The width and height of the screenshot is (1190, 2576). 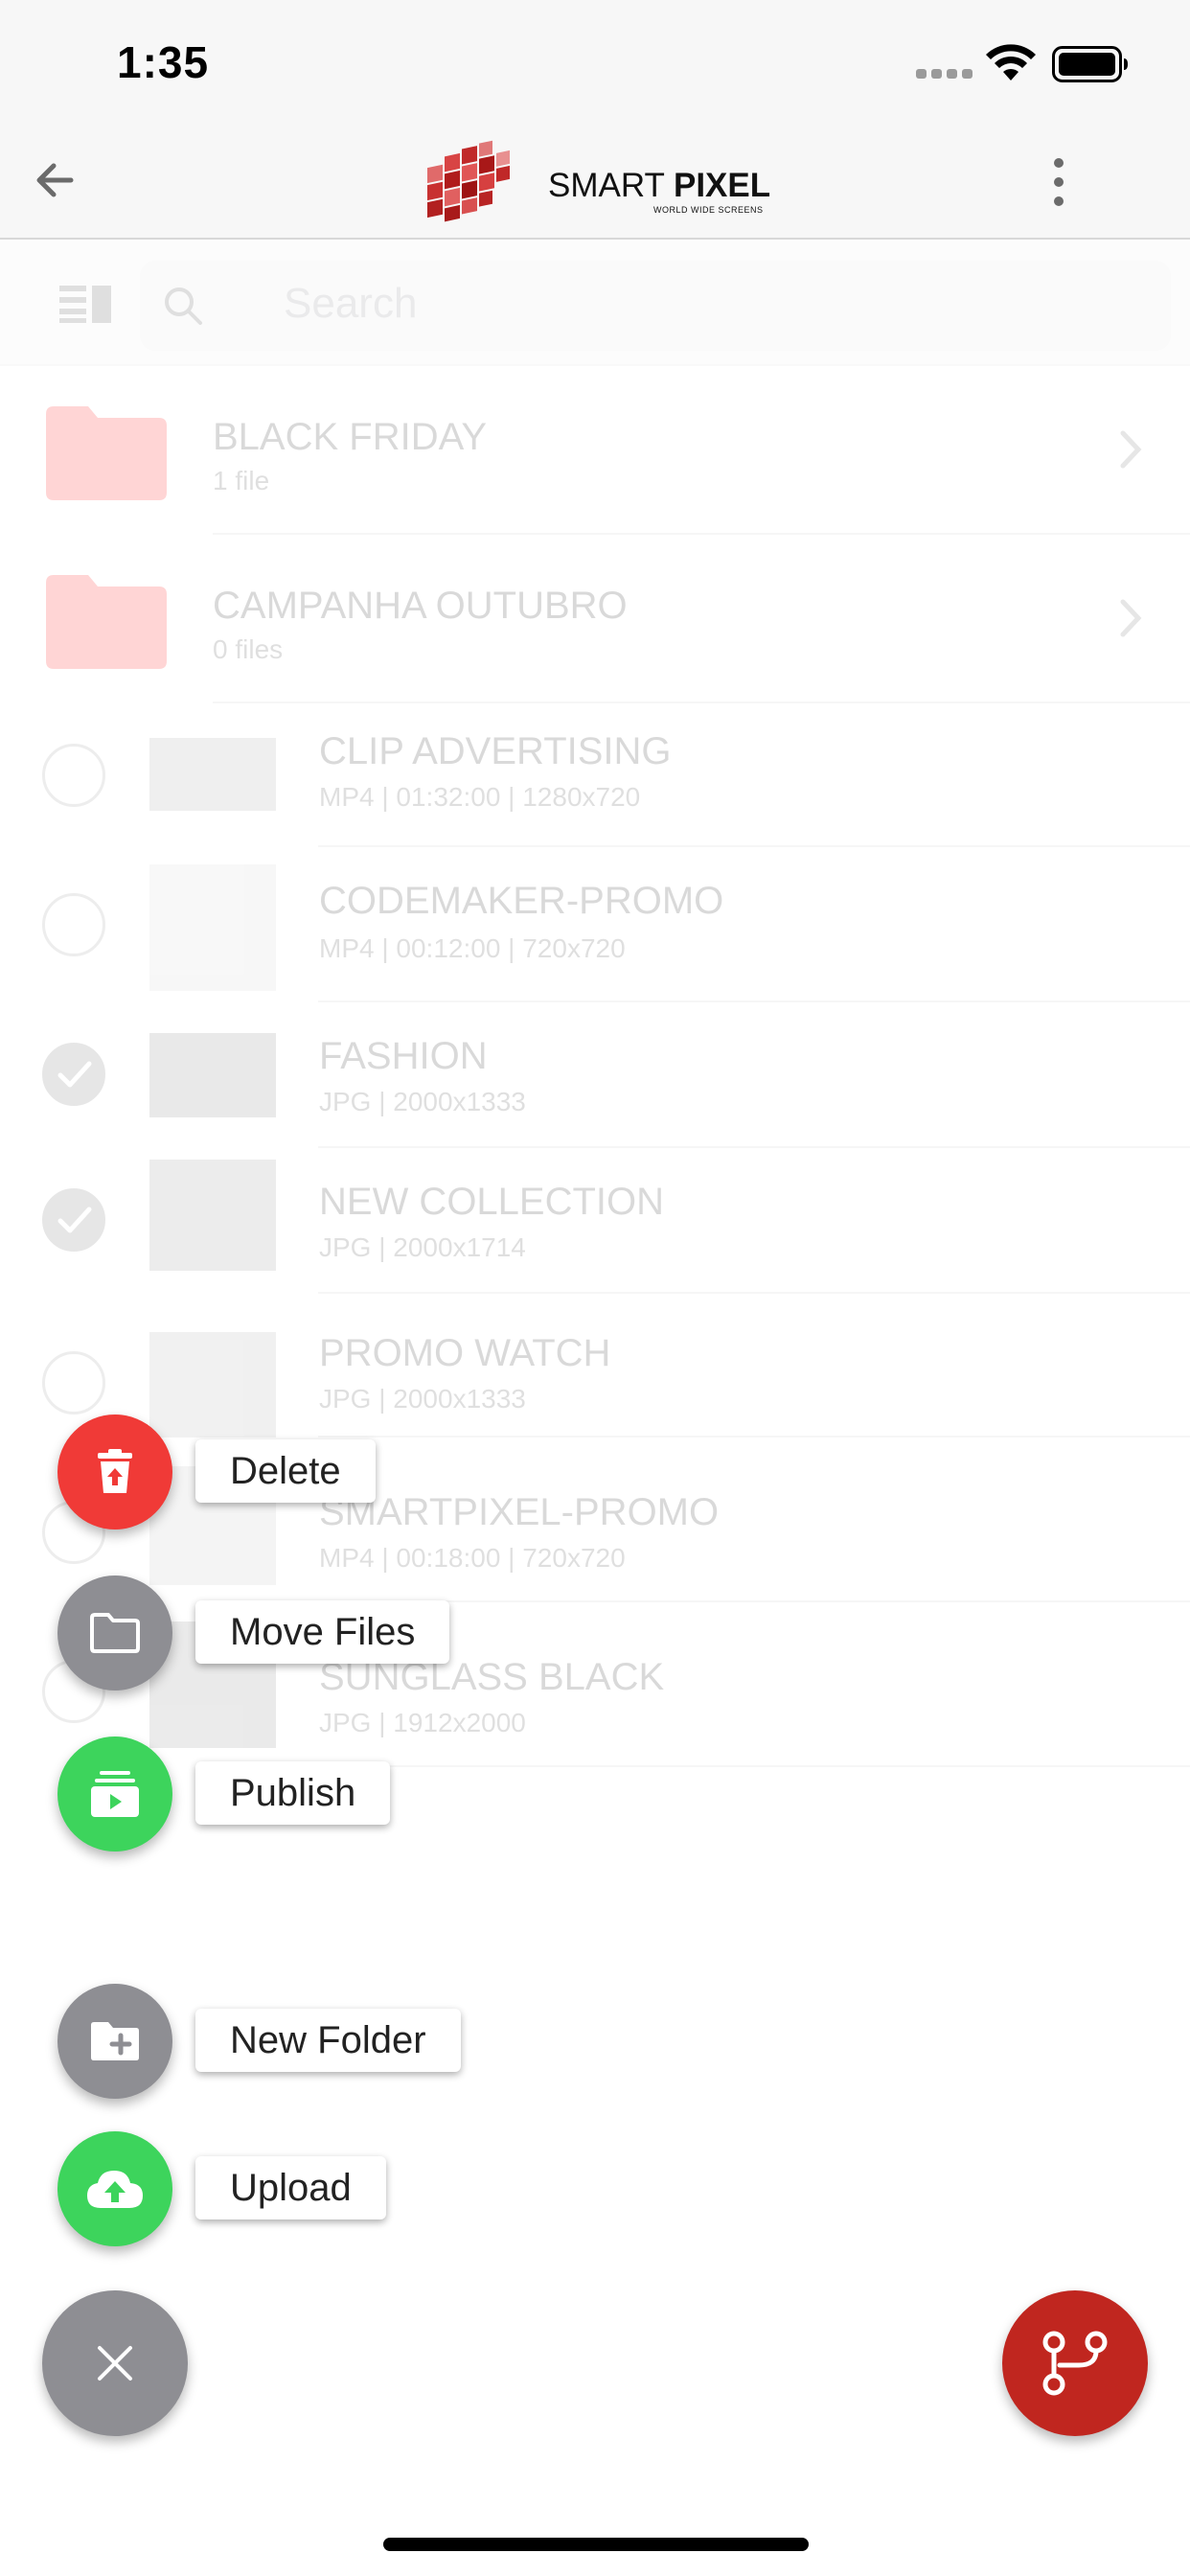 I want to click on delete-label: Delete, so click(x=286, y=1471).